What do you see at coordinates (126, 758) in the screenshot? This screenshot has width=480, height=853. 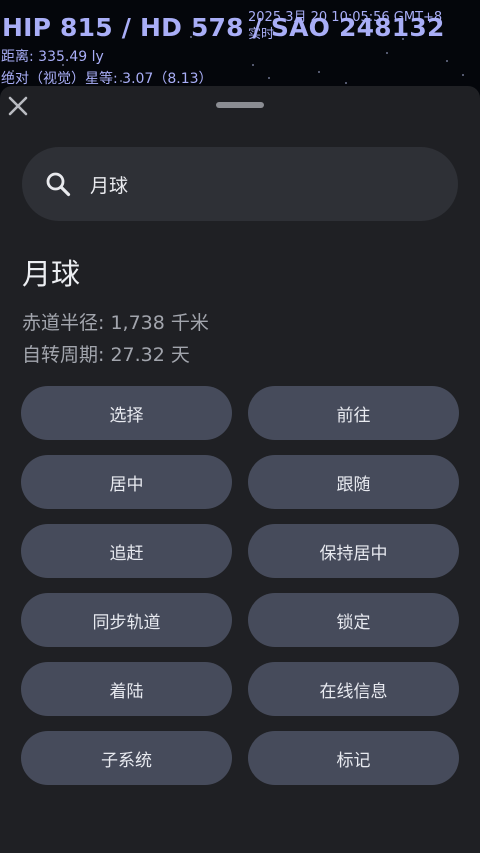 I see `subsystem-button: 子系统` at bounding box center [126, 758].